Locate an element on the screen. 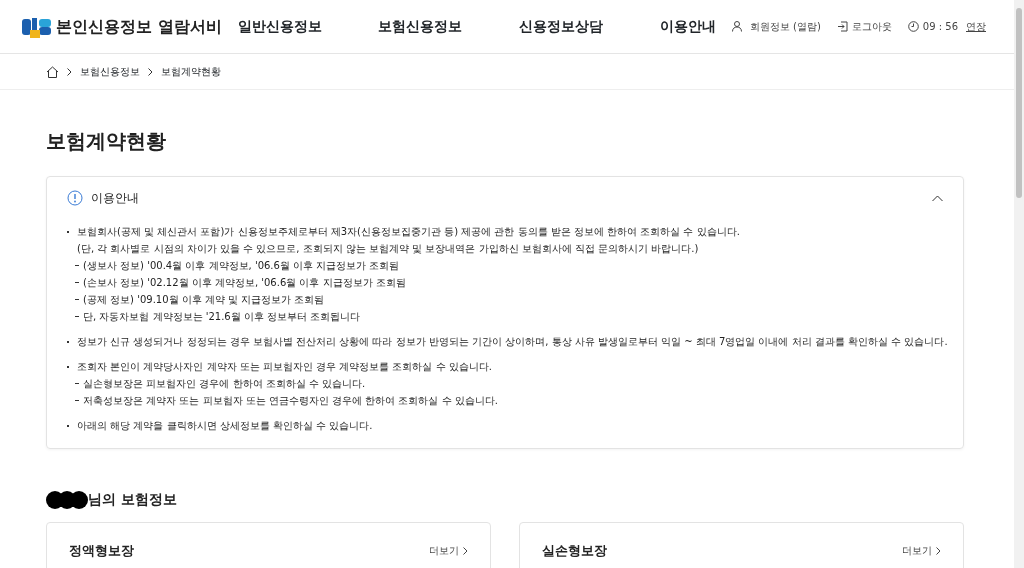  page-title: 보험계약현황 is located at coordinates (106, 141).